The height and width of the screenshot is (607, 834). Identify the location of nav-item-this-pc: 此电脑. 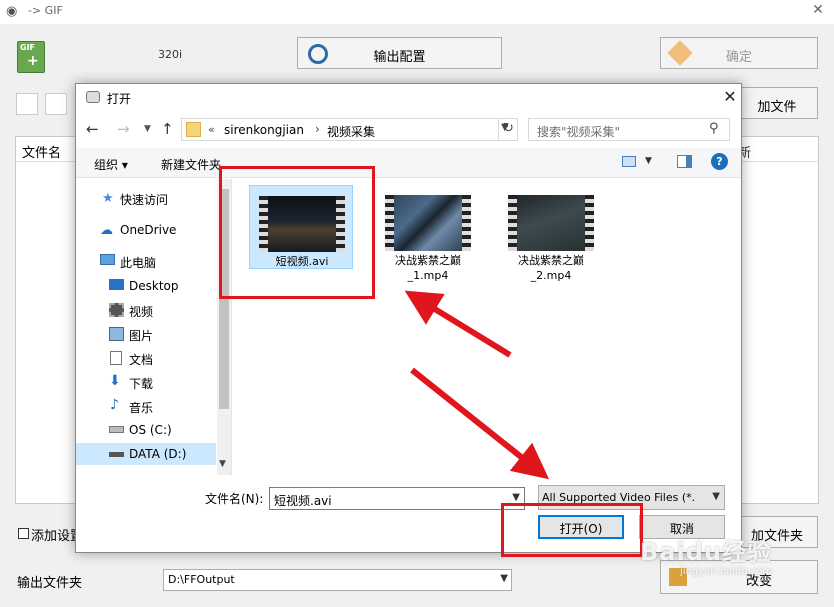
(146, 261).